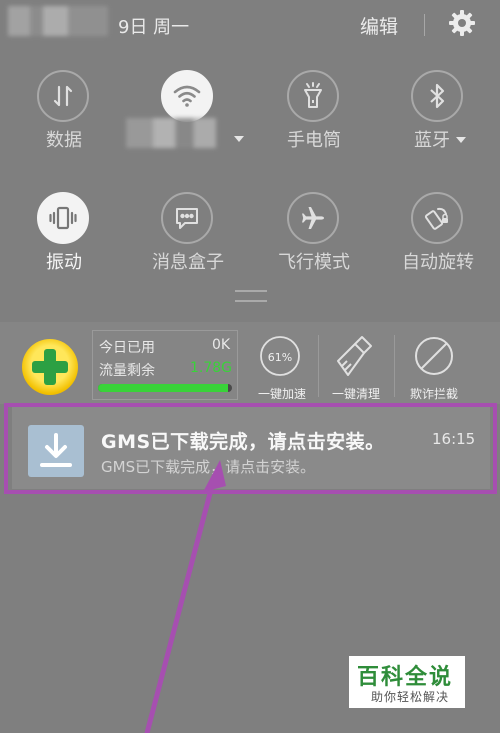 This screenshot has width=500, height=733. What do you see at coordinates (410, 697) in the screenshot?
I see `watermark-subtitle: 助你轻松解决` at bounding box center [410, 697].